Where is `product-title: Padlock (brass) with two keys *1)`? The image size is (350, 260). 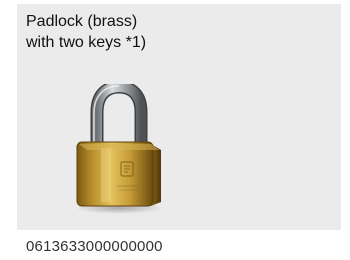
product-title: Padlock (brass) with two keys *1) is located at coordinates (86, 32).